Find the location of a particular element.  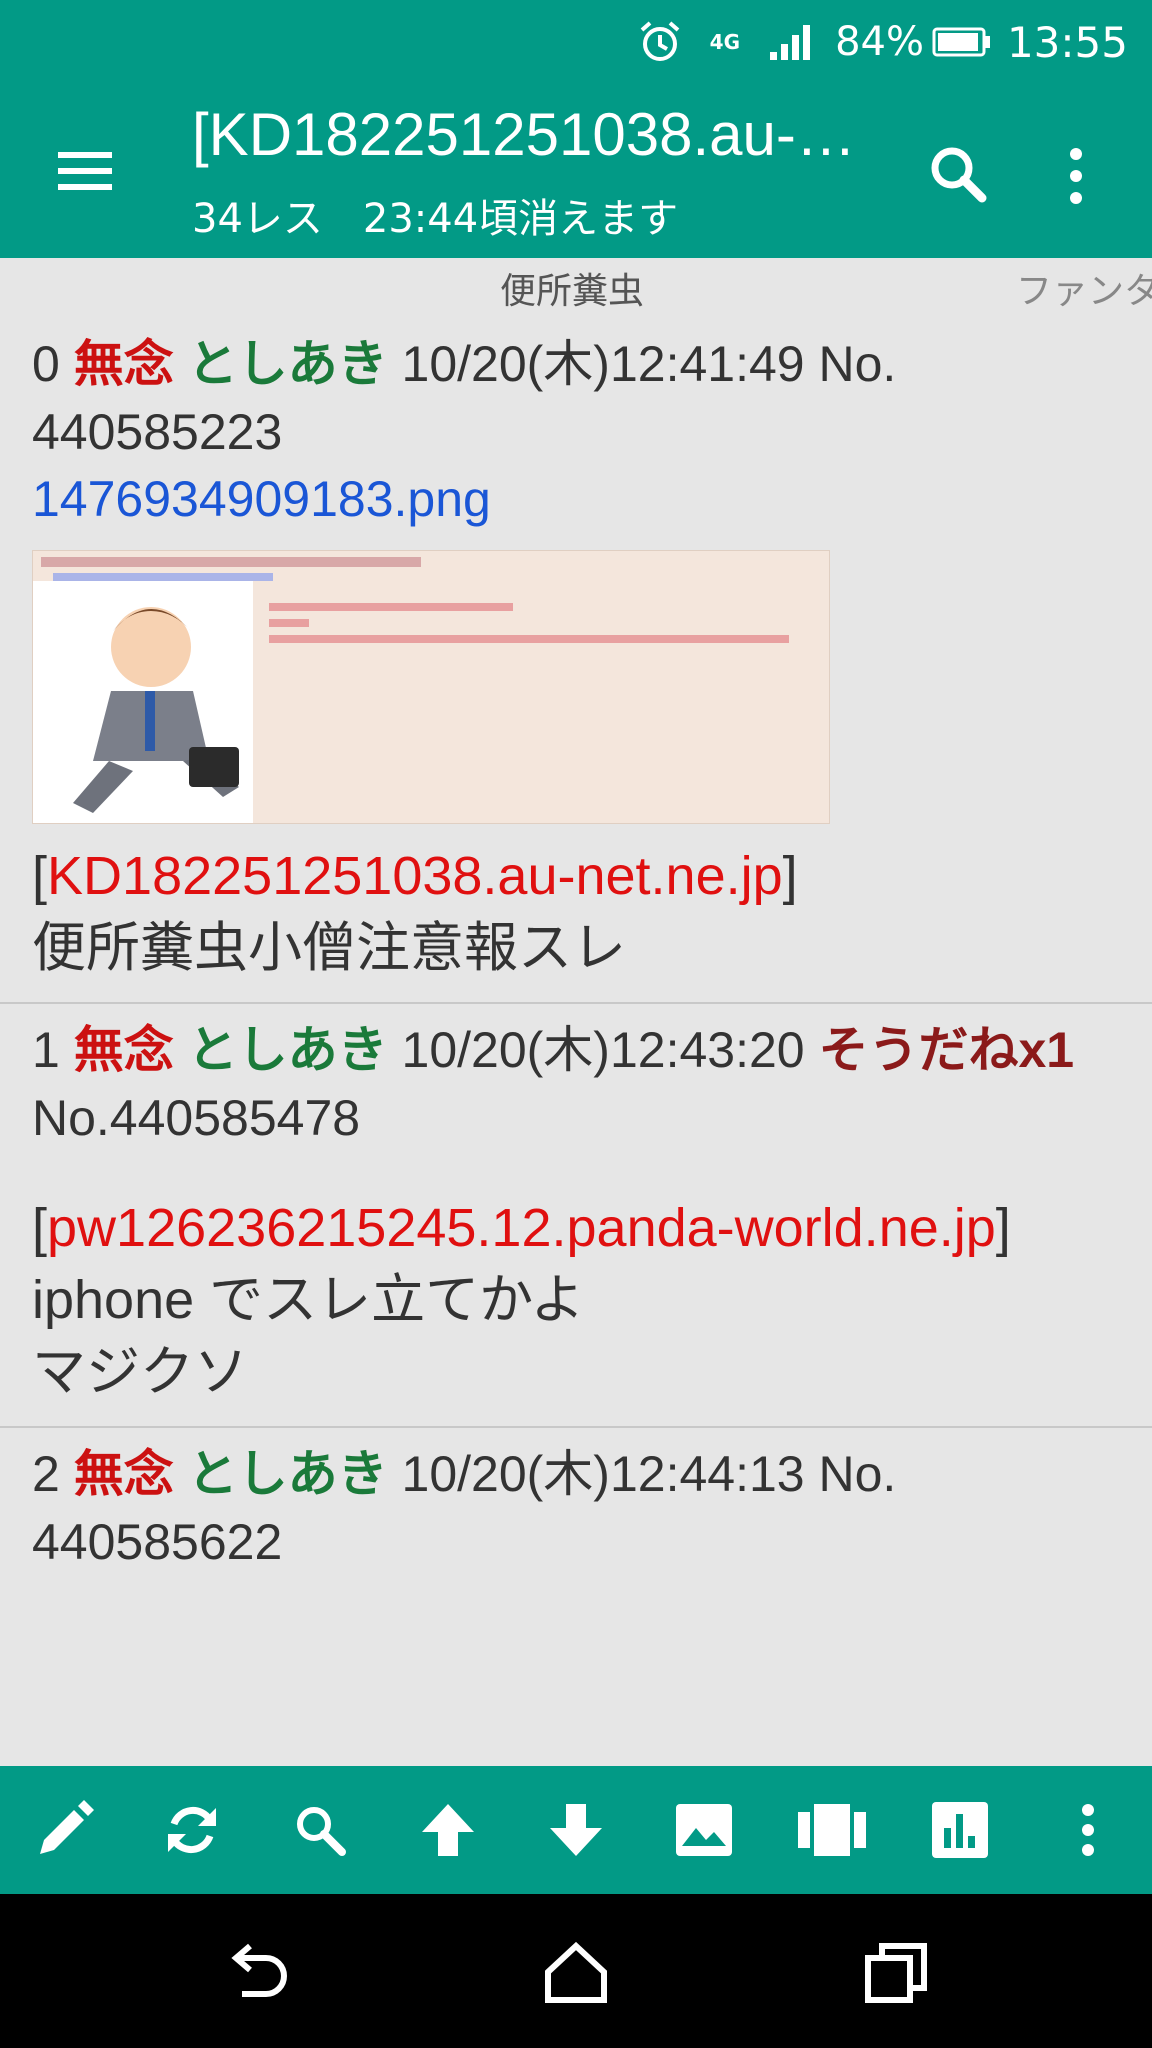

signal-icon is located at coordinates (790, 42).